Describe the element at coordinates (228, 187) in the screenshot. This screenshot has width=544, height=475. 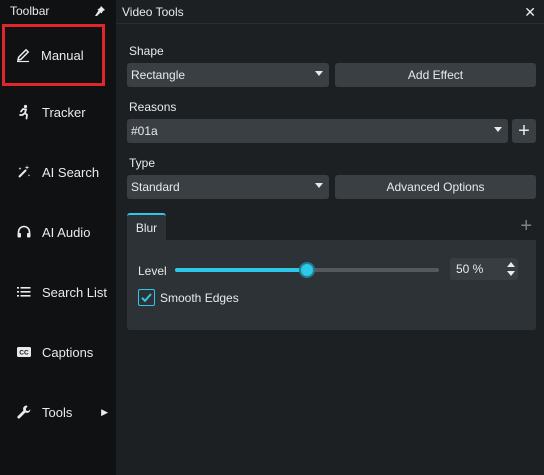
I see `type-dropdown: Standard` at that location.